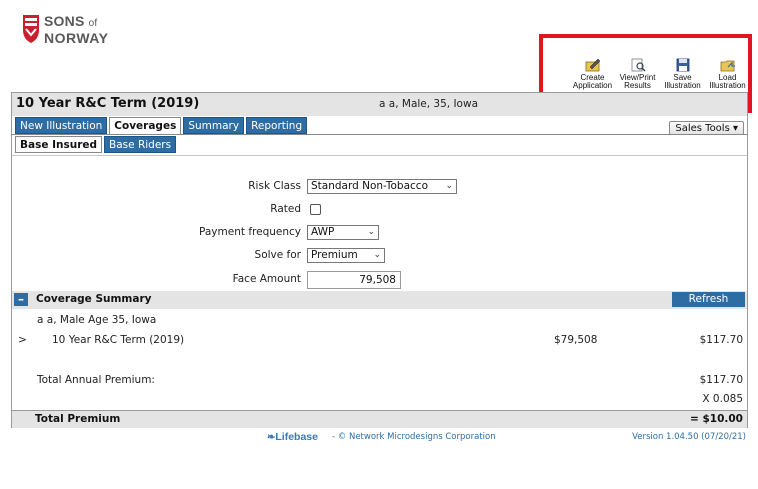 The height and width of the screenshot is (489, 758). What do you see at coordinates (722, 399) in the screenshot?
I see `modal-factor: X 0.085` at bounding box center [722, 399].